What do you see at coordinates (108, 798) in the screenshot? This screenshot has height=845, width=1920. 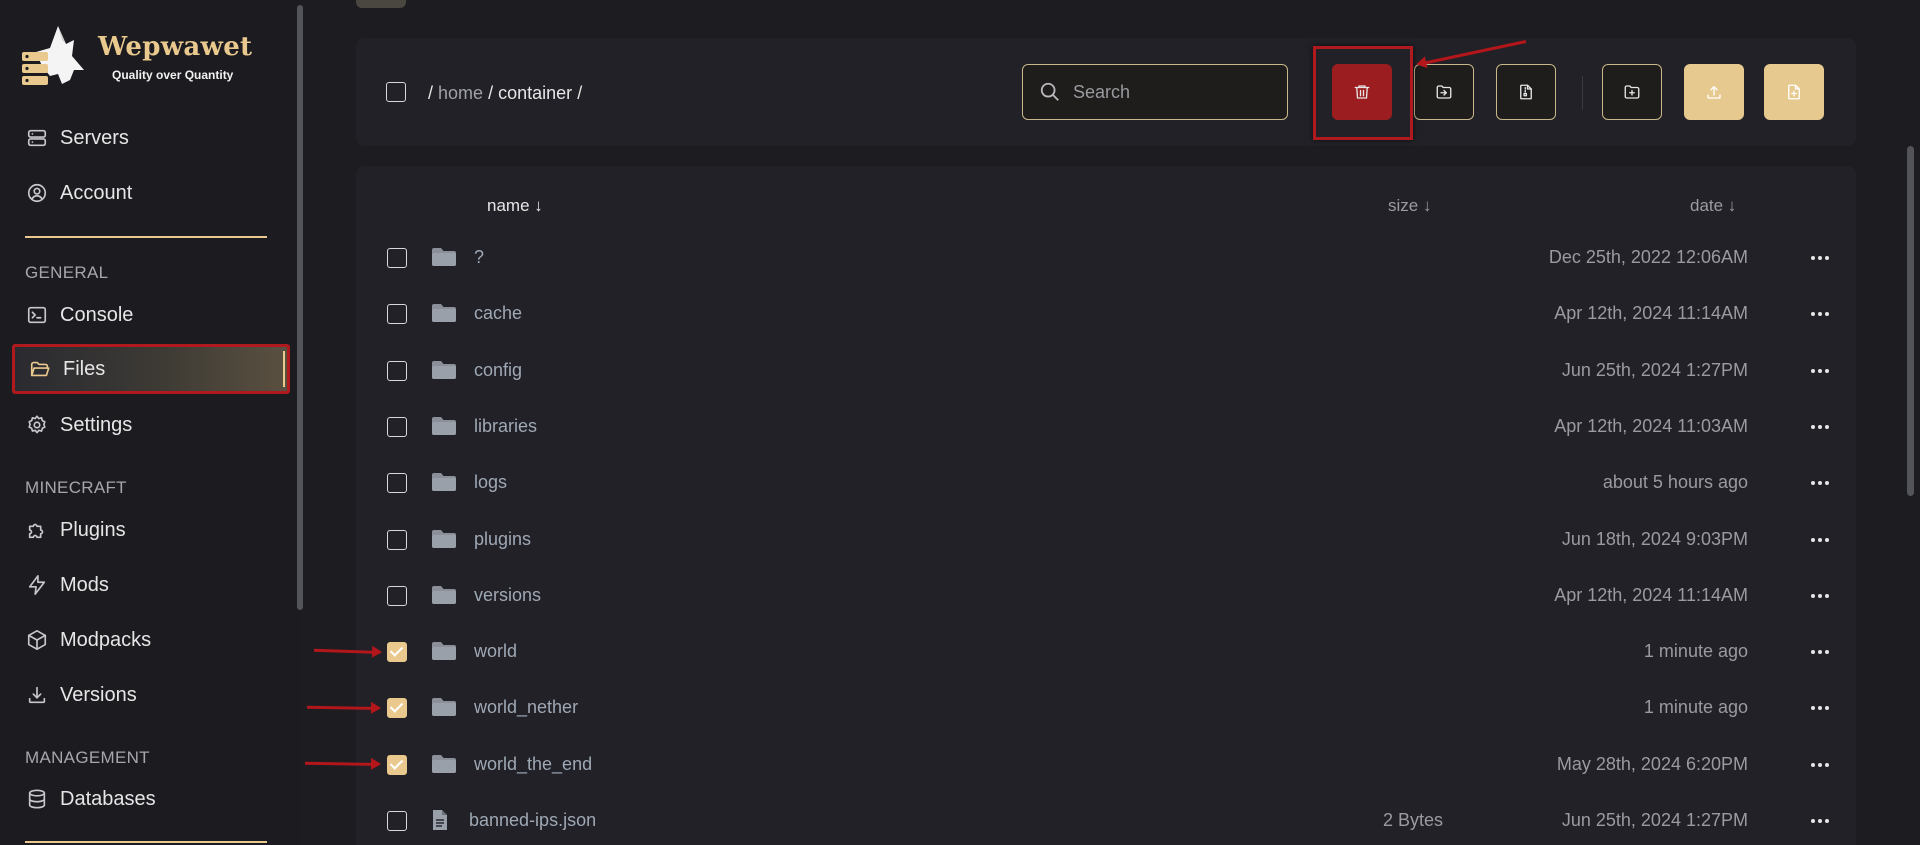 I see `sidebar-item-label: Databases` at bounding box center [108, 798].